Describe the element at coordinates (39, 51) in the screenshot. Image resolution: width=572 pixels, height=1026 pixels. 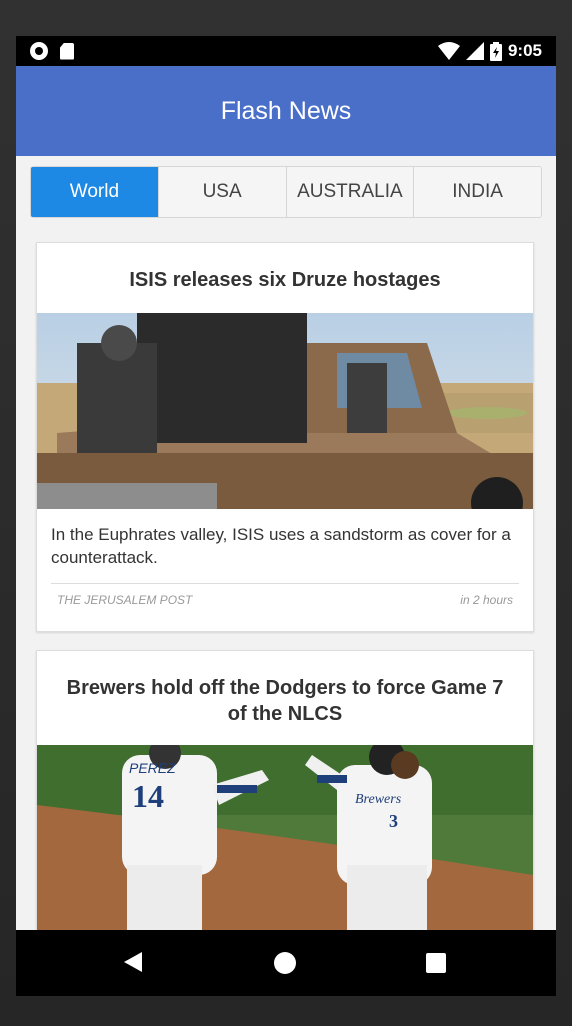
I see `circle-notification-icon` at that location.